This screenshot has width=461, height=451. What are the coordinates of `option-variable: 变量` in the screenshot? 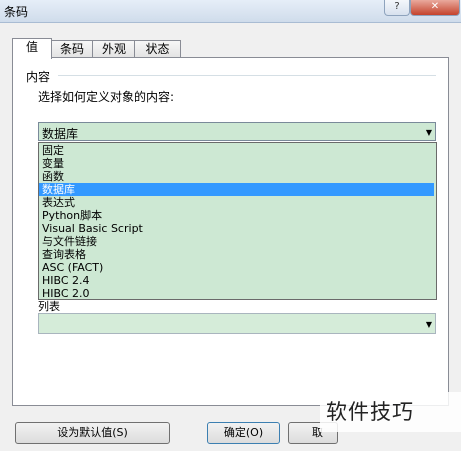 It's located at (237, 163).